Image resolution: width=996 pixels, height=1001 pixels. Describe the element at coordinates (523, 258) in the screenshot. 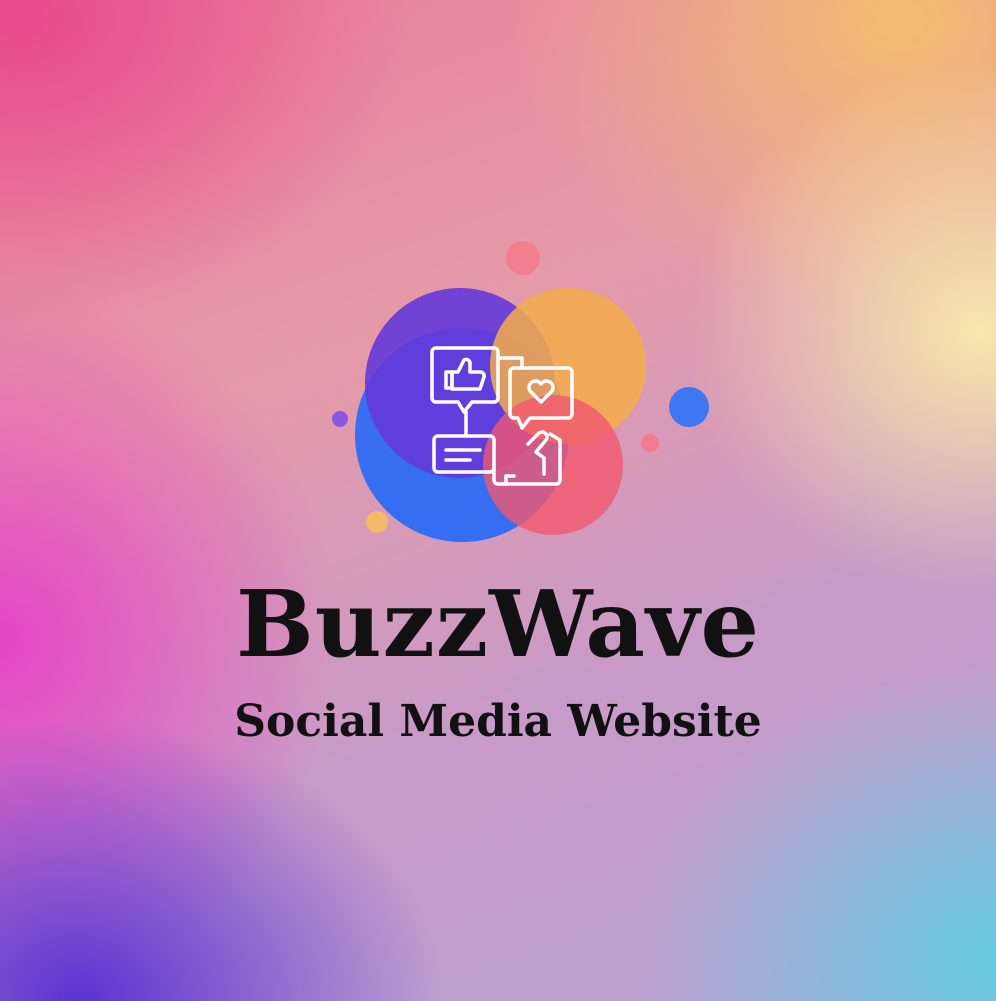

I see `pink-dot` at that location.